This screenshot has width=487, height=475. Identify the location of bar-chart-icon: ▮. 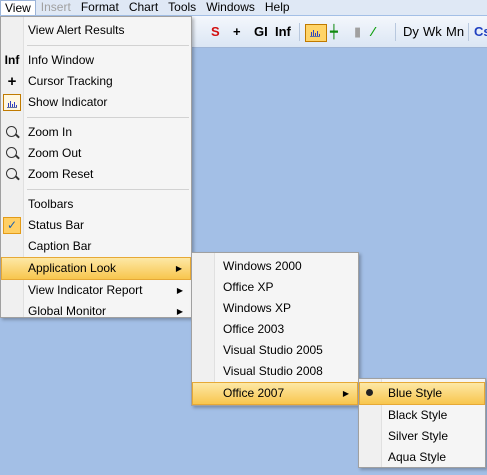
(357, 32).